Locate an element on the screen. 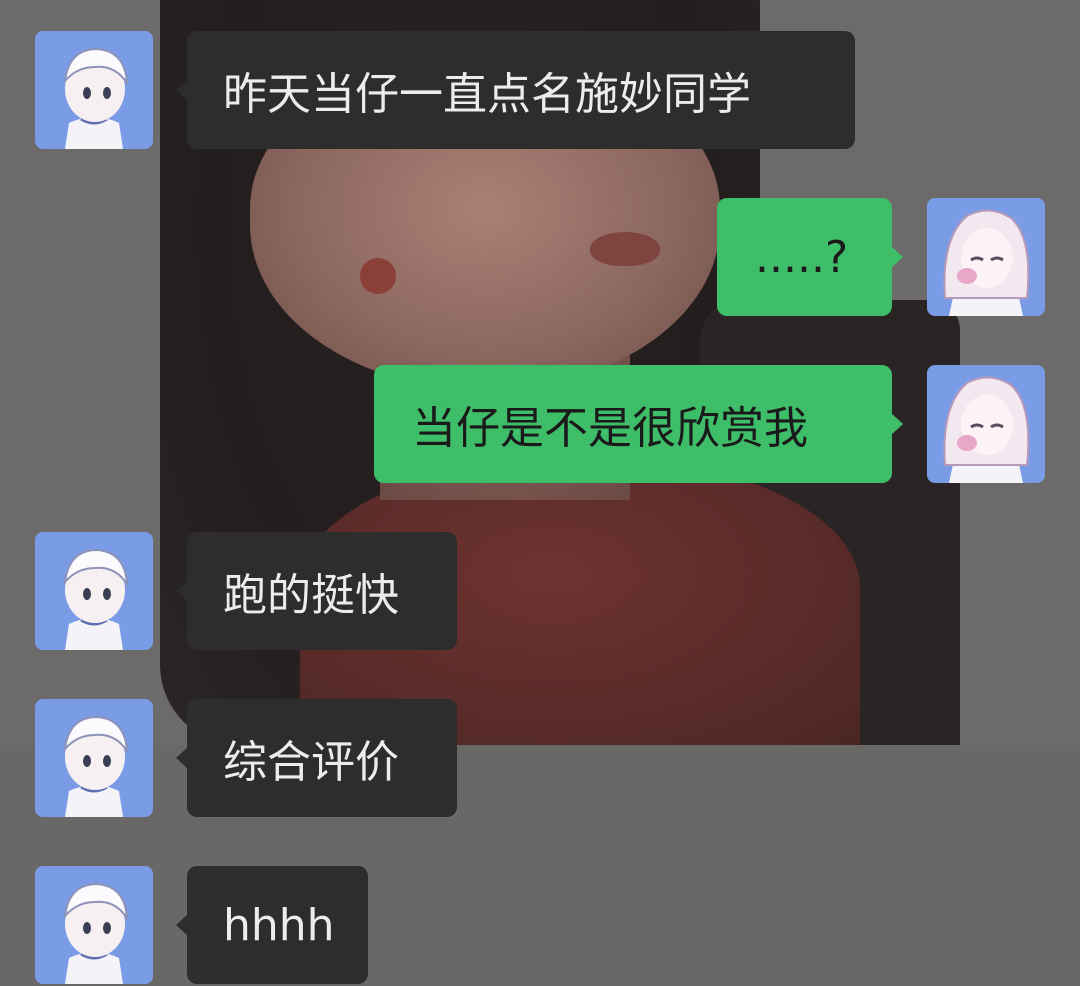 Image resolution: width=1080 pixels, height=986 pixels. incoming-message-bubble: 综合评价 is located at coordinates (316, 758).